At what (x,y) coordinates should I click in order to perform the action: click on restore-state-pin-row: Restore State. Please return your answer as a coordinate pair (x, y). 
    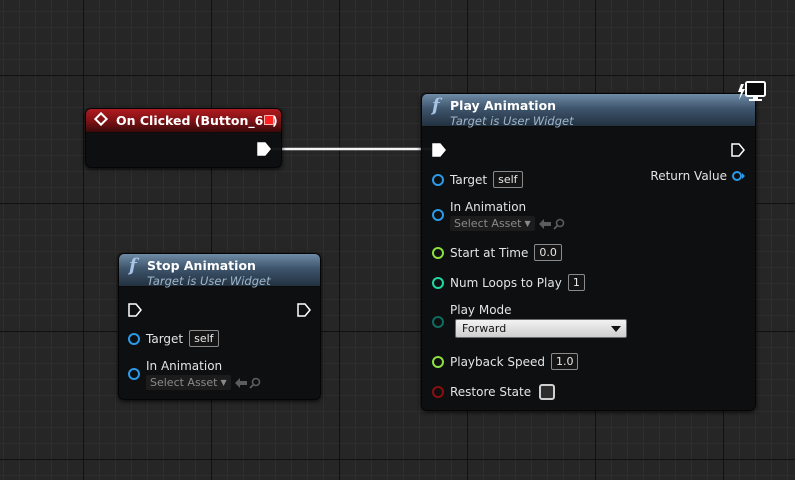
    Looking at the image, I should click on (494, 392).